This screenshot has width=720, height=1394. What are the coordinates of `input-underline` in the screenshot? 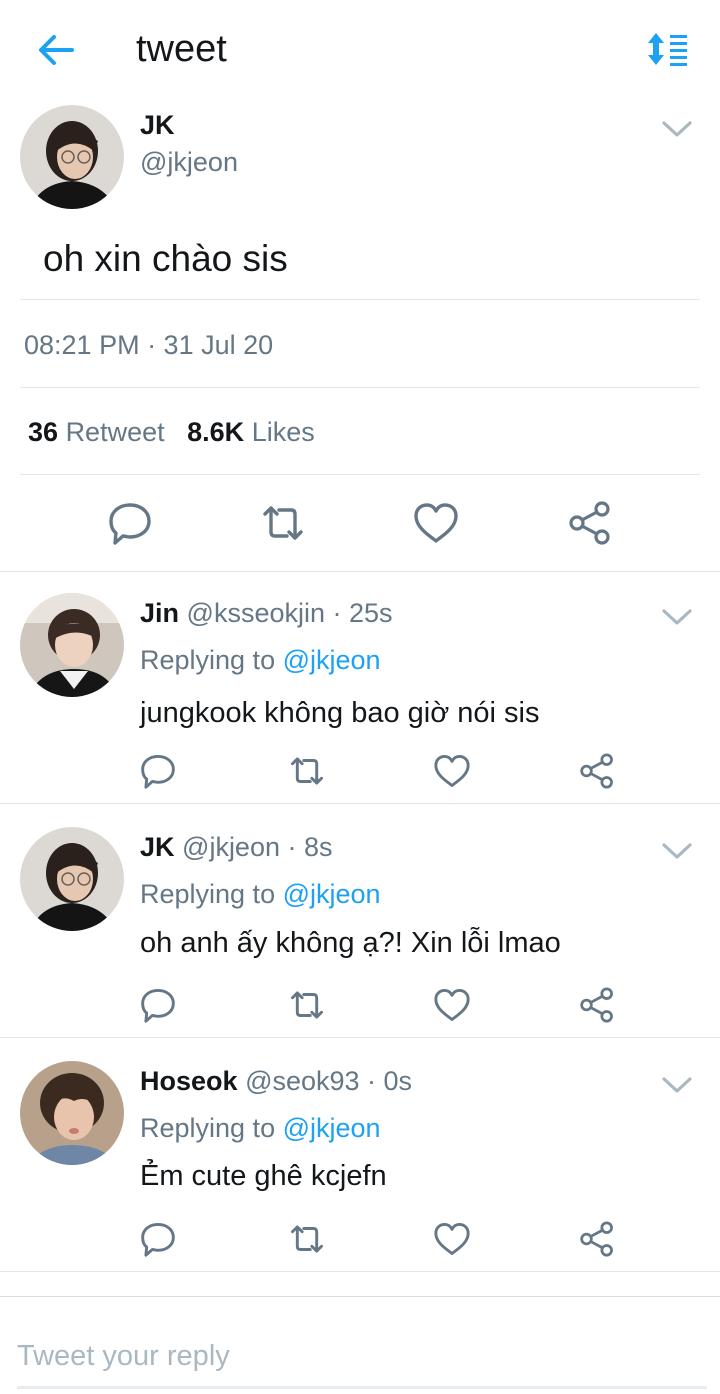 It's located at (362, 1387).